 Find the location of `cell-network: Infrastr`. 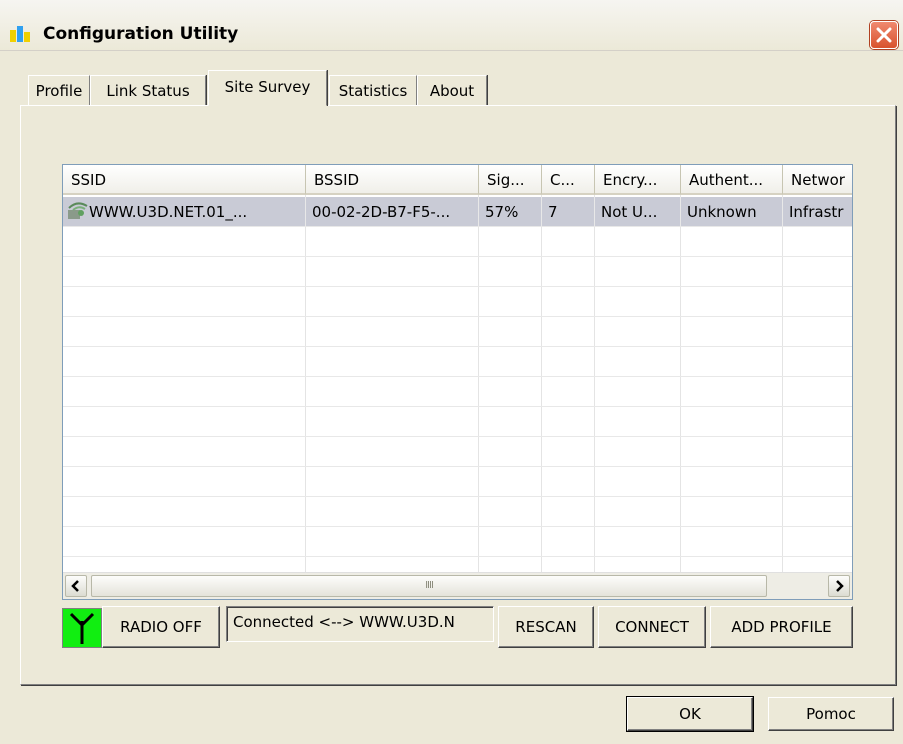

cell-network: Infrastr is located at coordinates (817, 212).